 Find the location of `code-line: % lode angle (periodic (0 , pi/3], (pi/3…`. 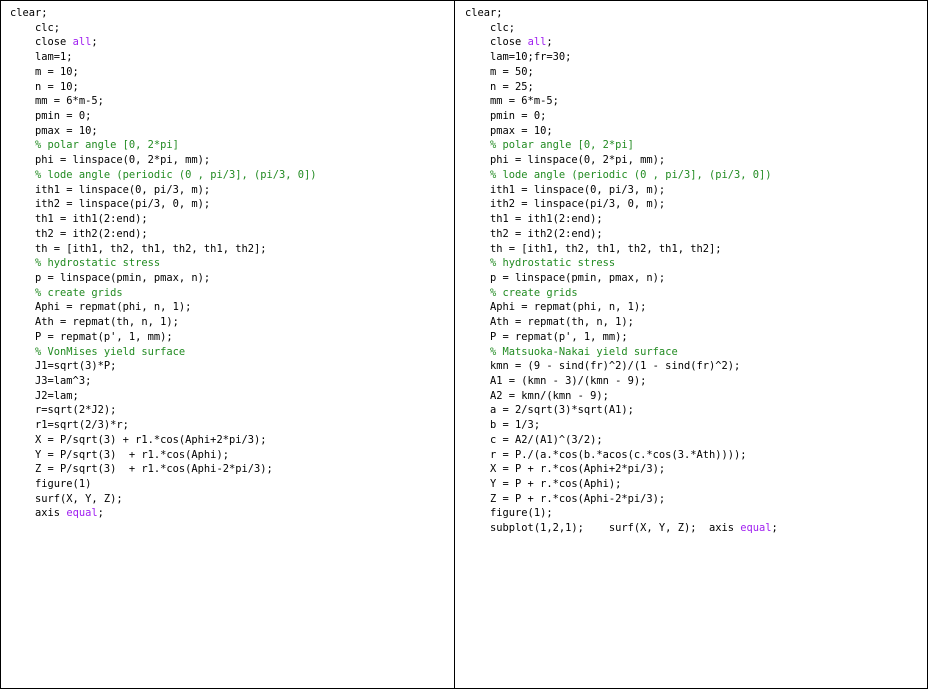

code-line: % lode angle (periodic (0 , pi/3], (pi/3… is located at coordinates (163, 175).